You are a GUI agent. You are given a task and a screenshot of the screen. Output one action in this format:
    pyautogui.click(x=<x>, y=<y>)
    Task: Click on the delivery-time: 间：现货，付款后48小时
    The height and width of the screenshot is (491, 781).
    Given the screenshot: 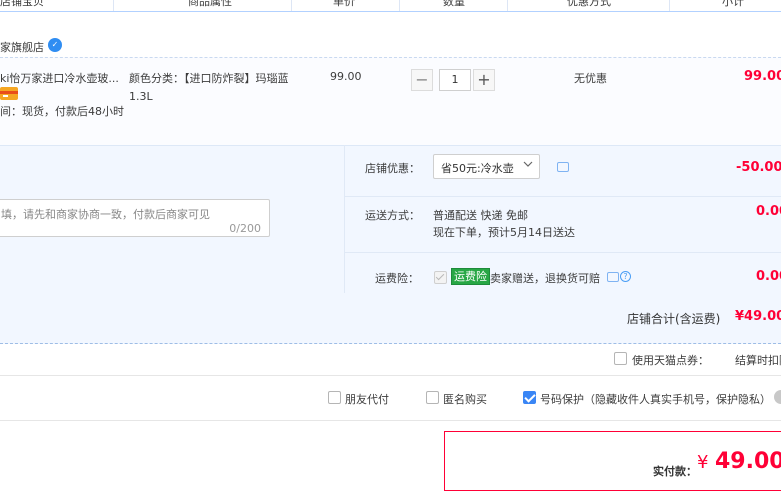 What is the action you would take?
    pyautogui.click(x=62, y=111)
    